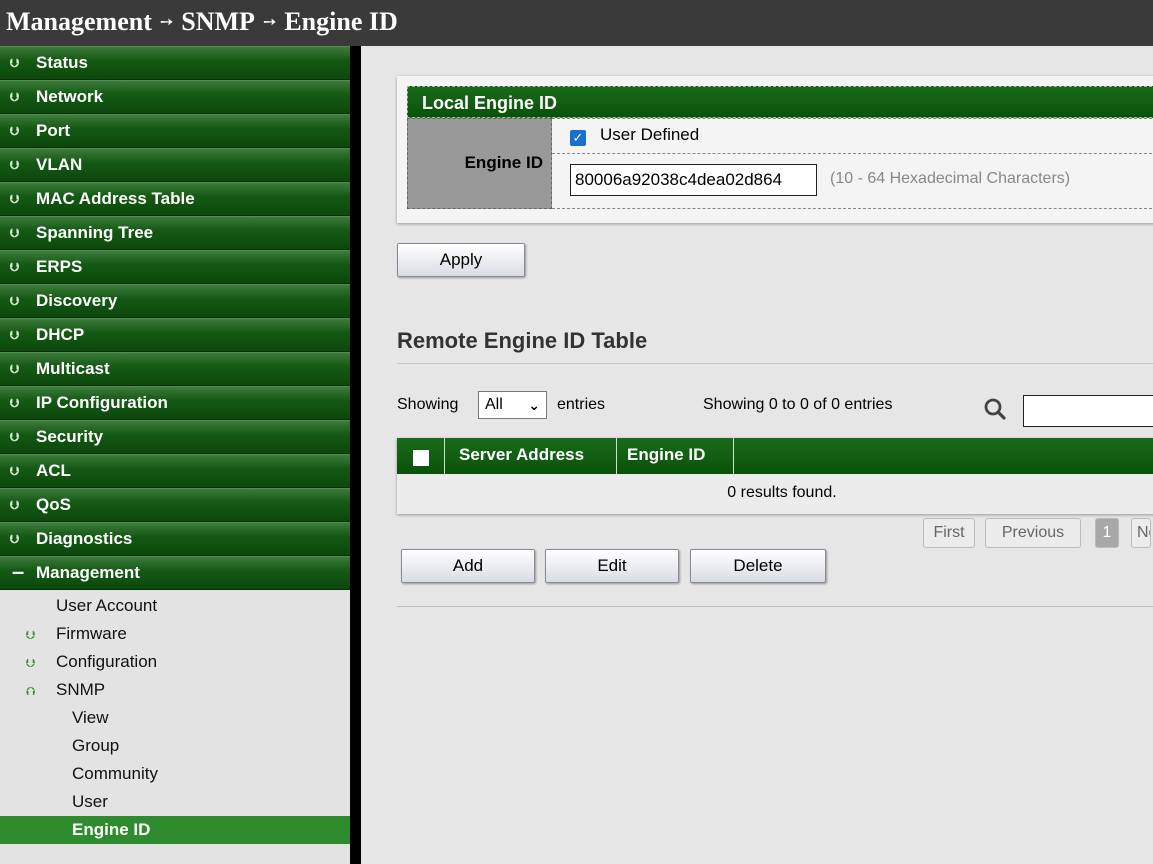  I want to click on pagination-previous: Previous, so click(1033, 533).